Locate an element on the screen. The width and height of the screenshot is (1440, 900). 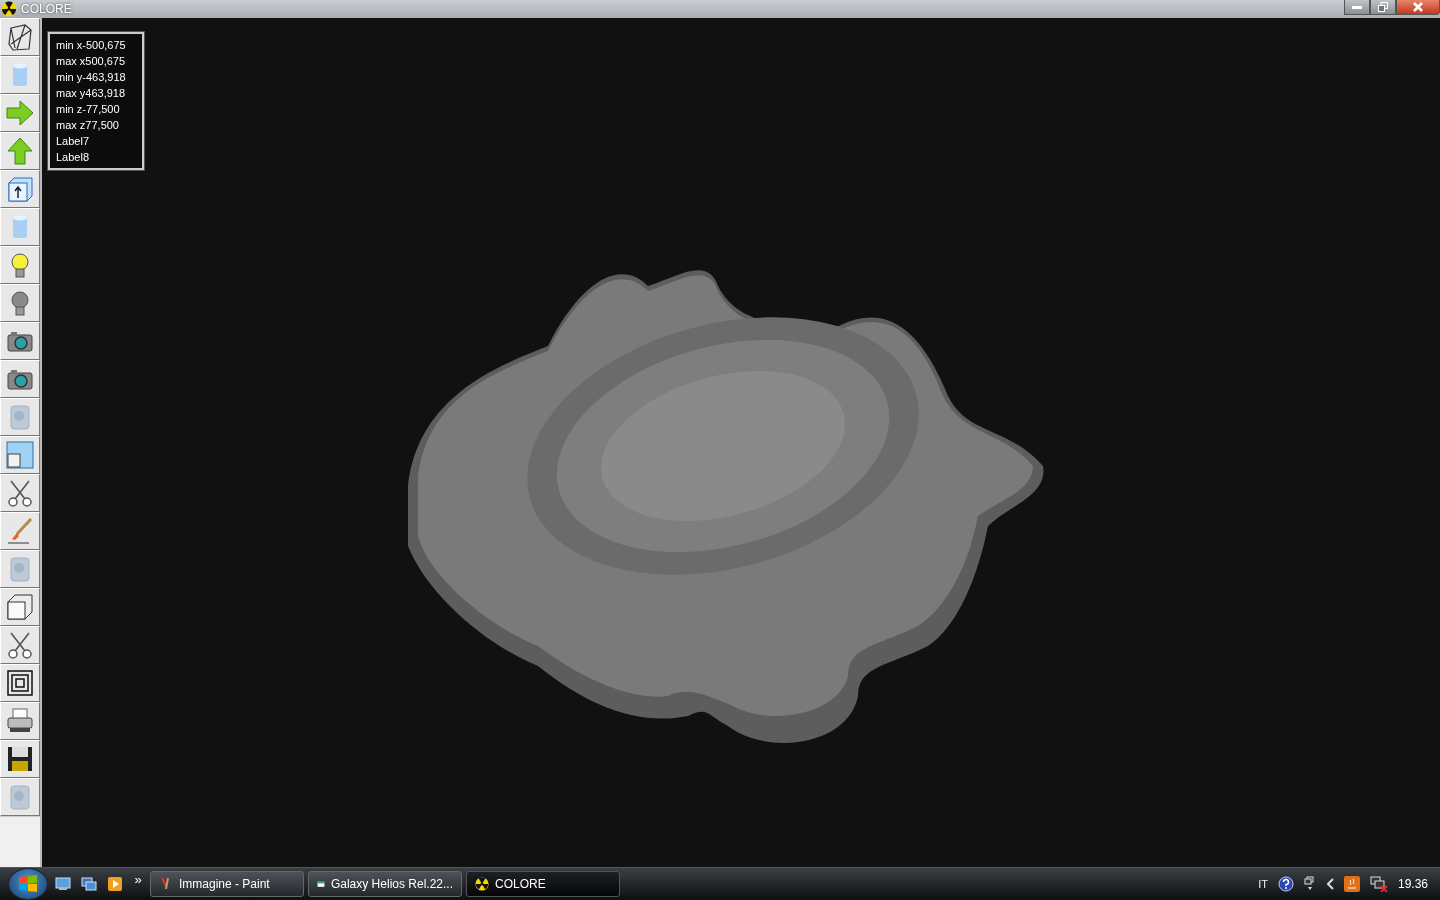
info-label: Label8 is located at coordinates (73, 157).